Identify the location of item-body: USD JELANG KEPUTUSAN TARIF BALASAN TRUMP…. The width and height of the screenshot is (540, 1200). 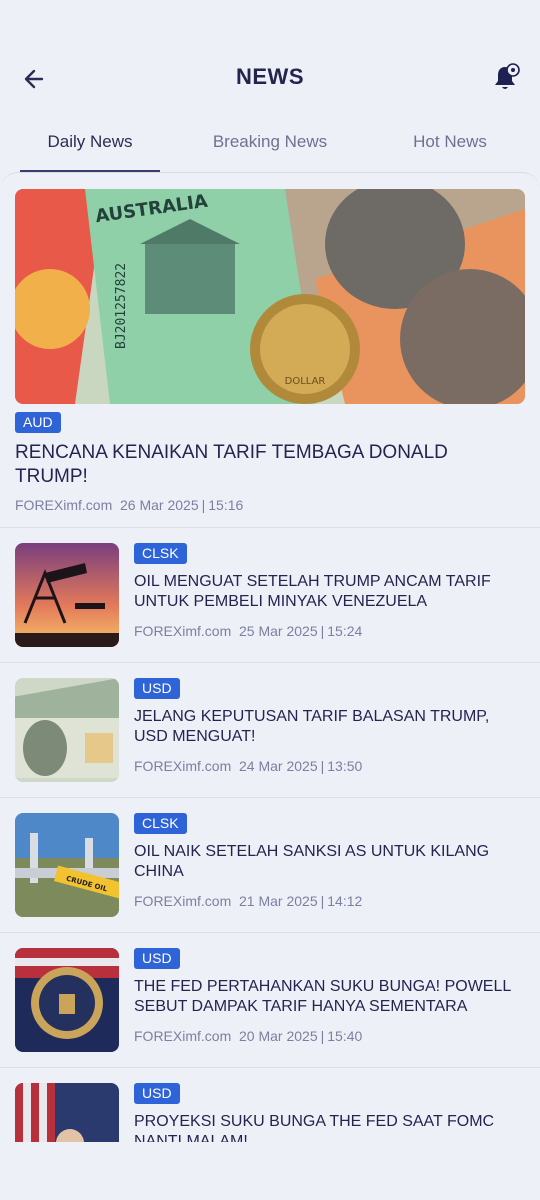
(327, 712).